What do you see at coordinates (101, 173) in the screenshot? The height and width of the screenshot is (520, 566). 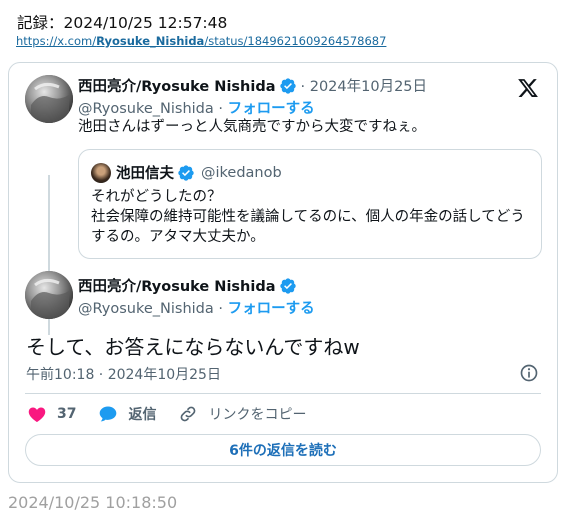 I see `quoted-avatar` at bounding box center [101, 173].